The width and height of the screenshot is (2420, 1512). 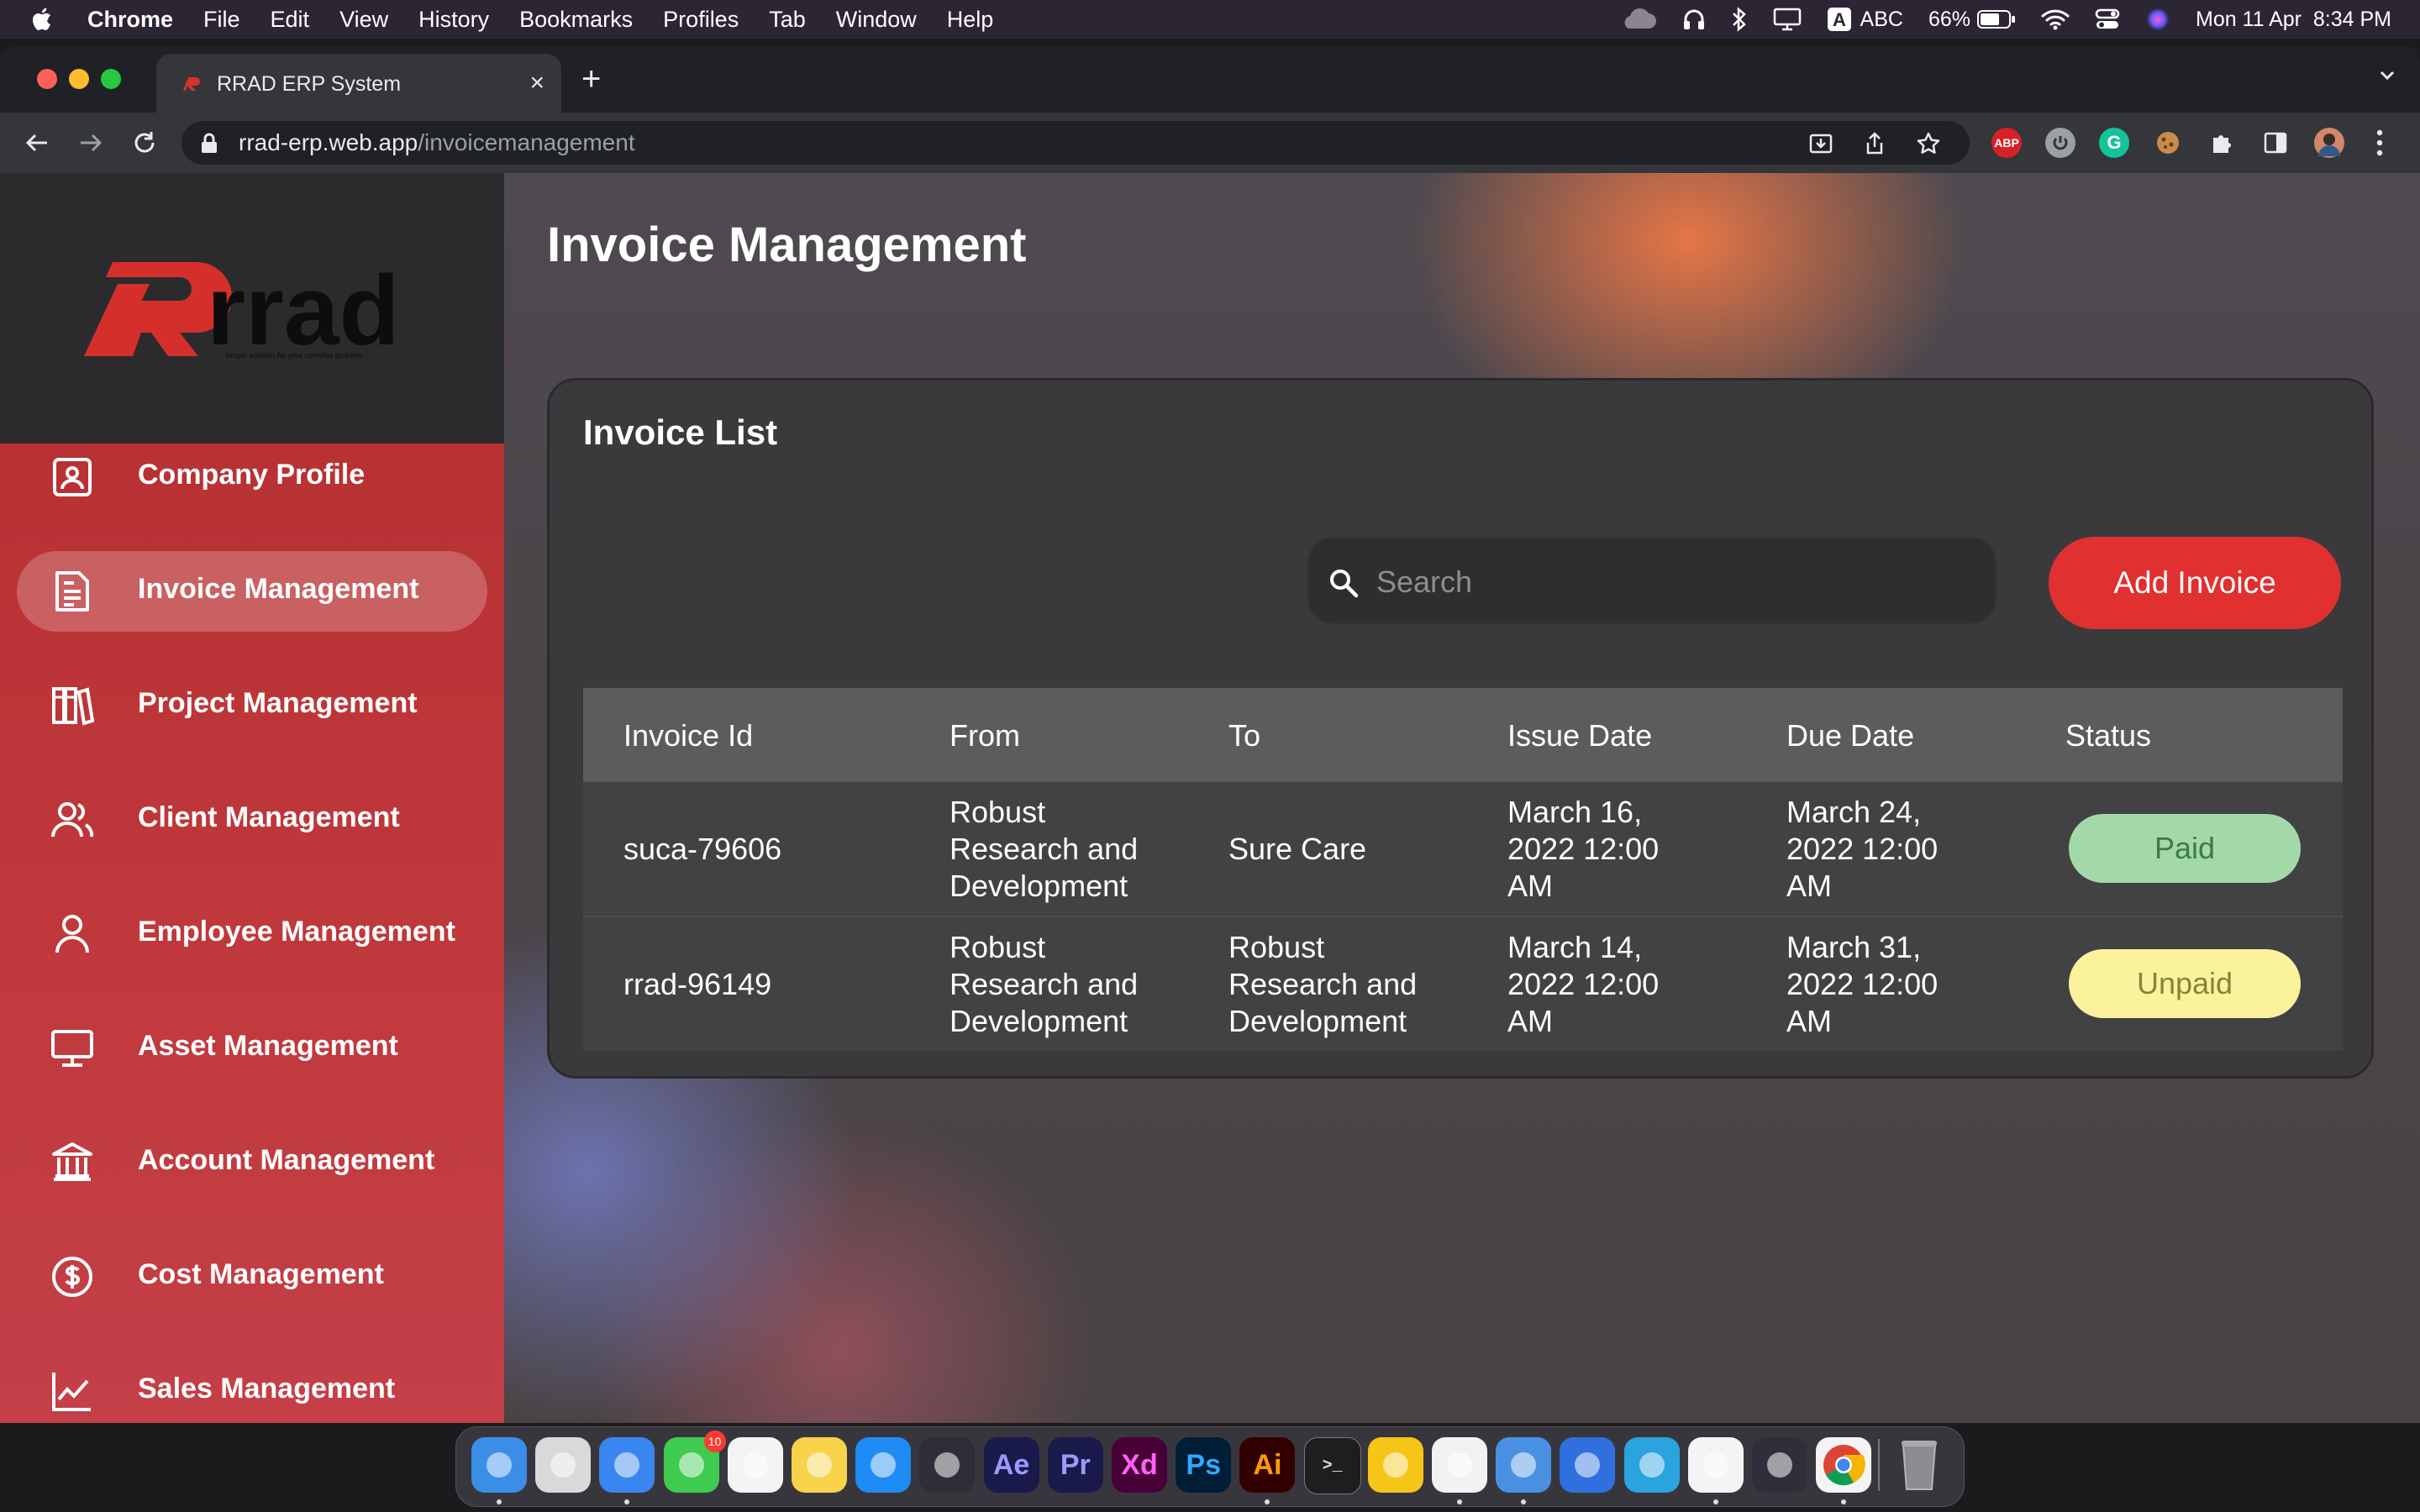 What do you see at coordinates (876, 20) in the screenshot?
I see `menu-window: Window` at bounding box center [876, 20].